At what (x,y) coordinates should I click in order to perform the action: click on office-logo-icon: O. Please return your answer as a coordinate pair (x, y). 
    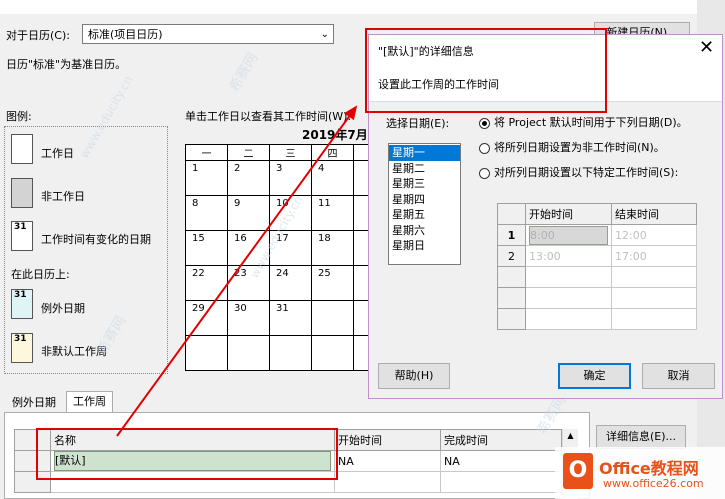
    Looking at the image, I should click on (578, 471).